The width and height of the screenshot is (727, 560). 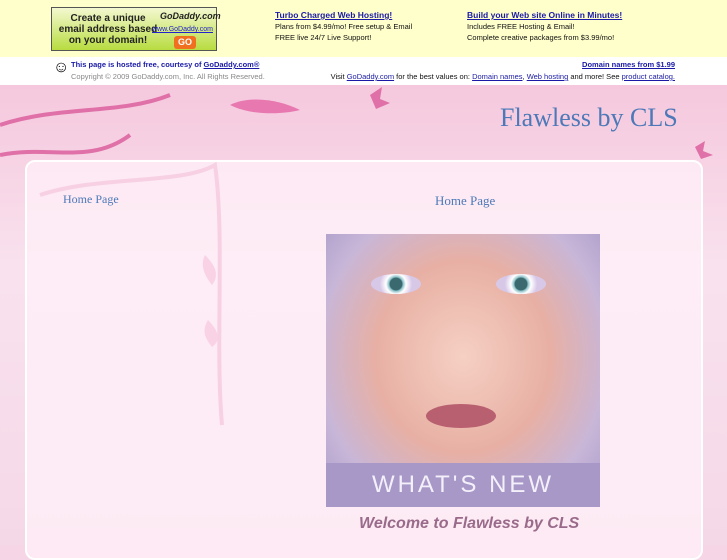 What do you see at coordinates (589, 117) in the screenshot?
I see `site-title: Flawless by CLS` at bounding box center [589, 117].